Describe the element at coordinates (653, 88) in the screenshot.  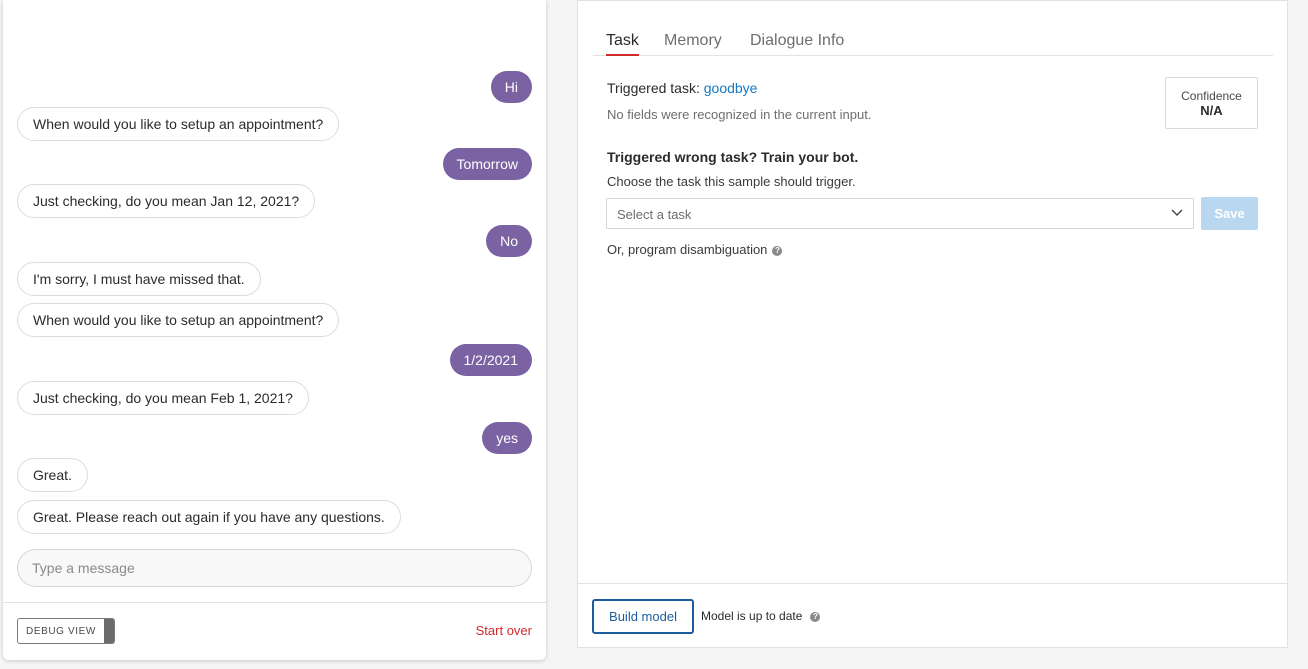
I see `triggered-task-label: Triggered task:` at that location.